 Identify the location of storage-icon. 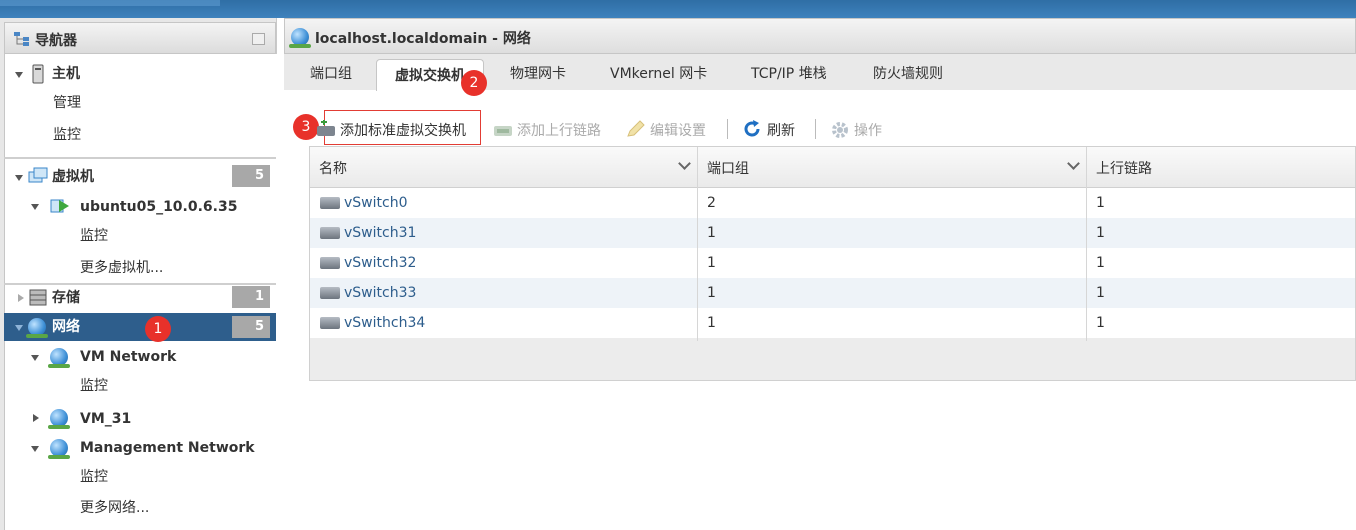
(38, 297).